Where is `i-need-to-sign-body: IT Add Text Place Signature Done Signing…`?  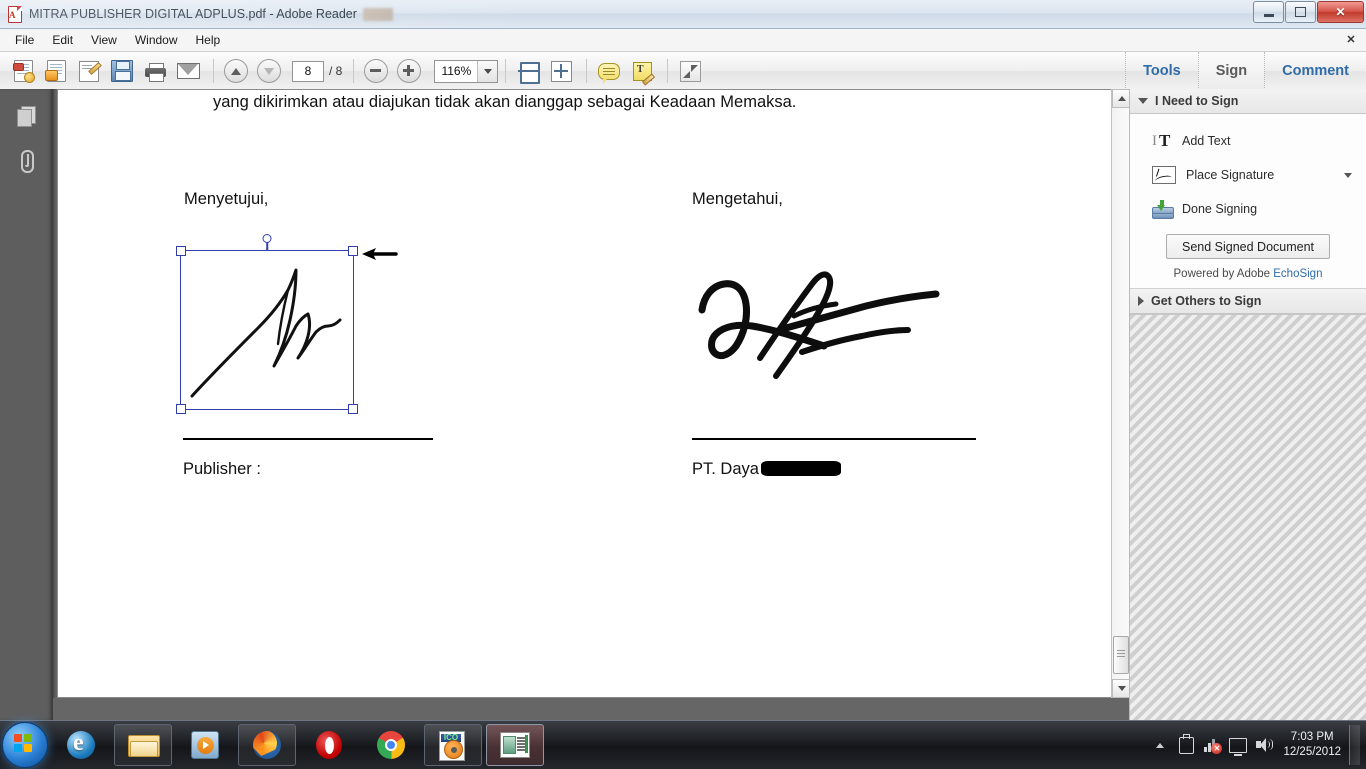 i-need-to-sign-body: IT Add Text Place Signature Done Signing… is located at coordinates (1248, 201).